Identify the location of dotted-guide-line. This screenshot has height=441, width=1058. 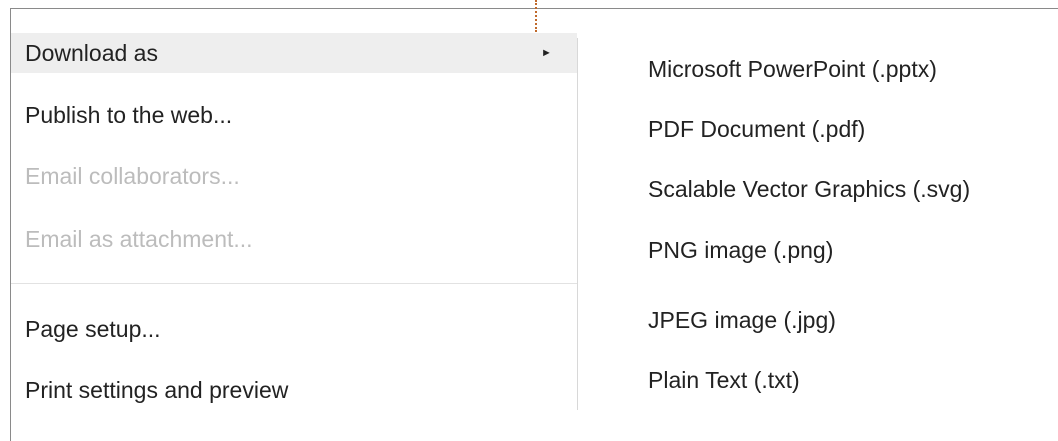
(536, 16).